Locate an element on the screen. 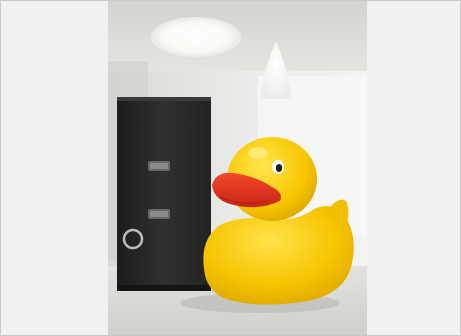 This screenshot has width=461, height=336. black-ring-binder-icon is located at coordinates (164, 194).